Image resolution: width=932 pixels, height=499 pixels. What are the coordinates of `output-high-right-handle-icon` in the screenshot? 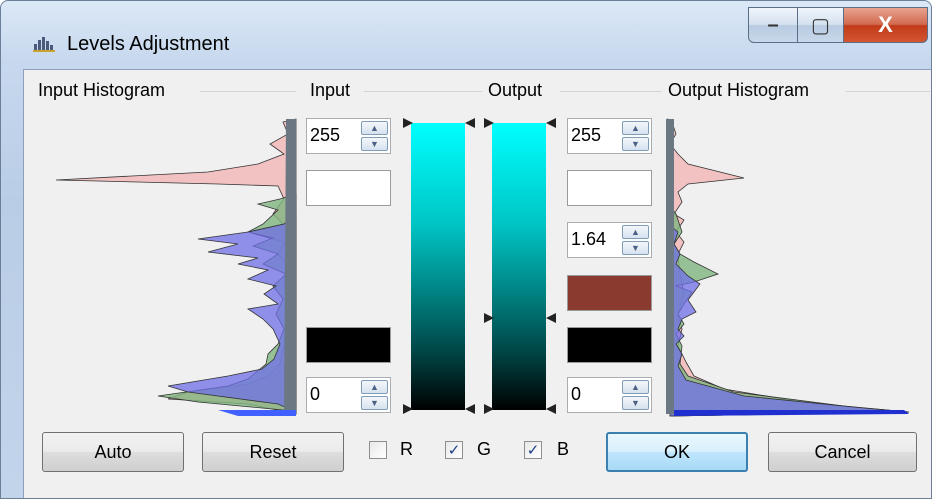 It's located at (551, 123).